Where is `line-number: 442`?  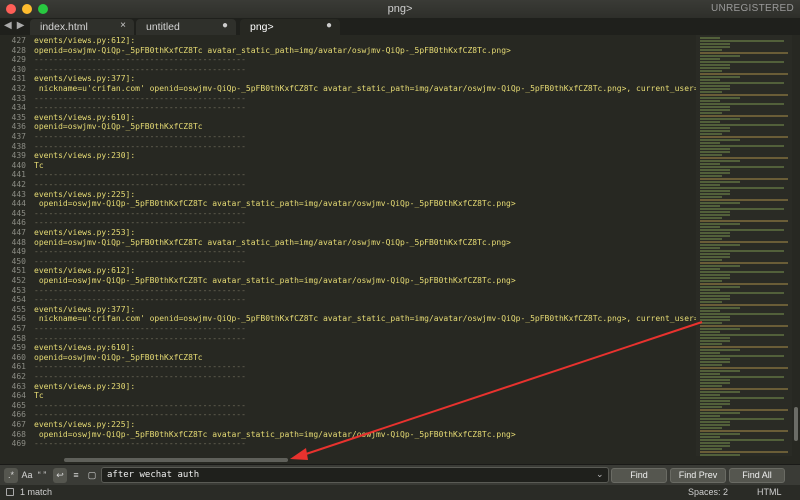 line-number: 442 is located at coordinates (18, 184).